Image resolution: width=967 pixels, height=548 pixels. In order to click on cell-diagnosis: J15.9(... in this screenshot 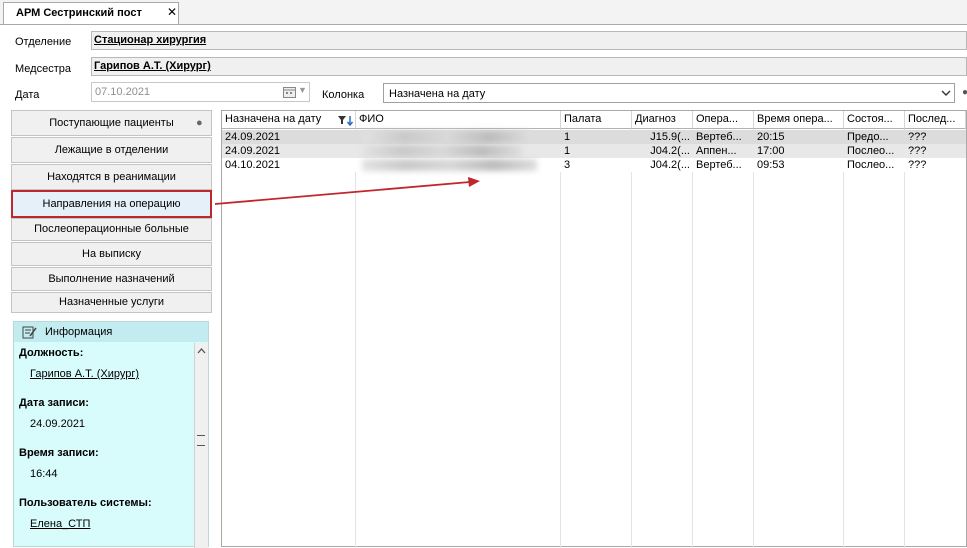, I will do `click(670, 137)`.